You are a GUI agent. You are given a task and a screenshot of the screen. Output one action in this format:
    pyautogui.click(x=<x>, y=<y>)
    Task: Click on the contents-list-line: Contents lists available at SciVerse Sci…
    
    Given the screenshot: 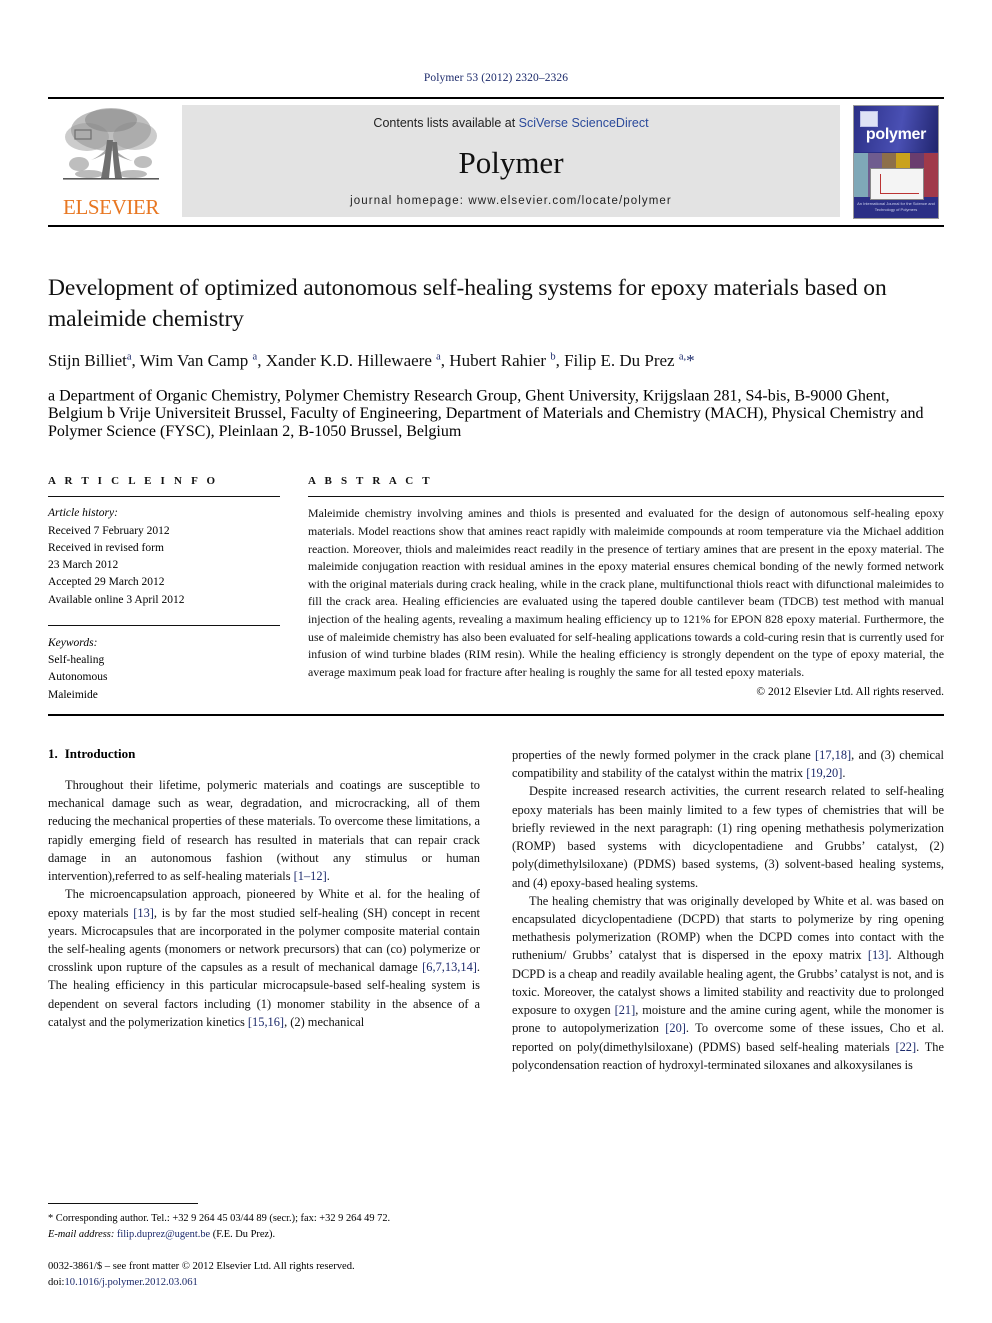 What is the action you would take?
    pyautogui.click(x=510, y=123)
    